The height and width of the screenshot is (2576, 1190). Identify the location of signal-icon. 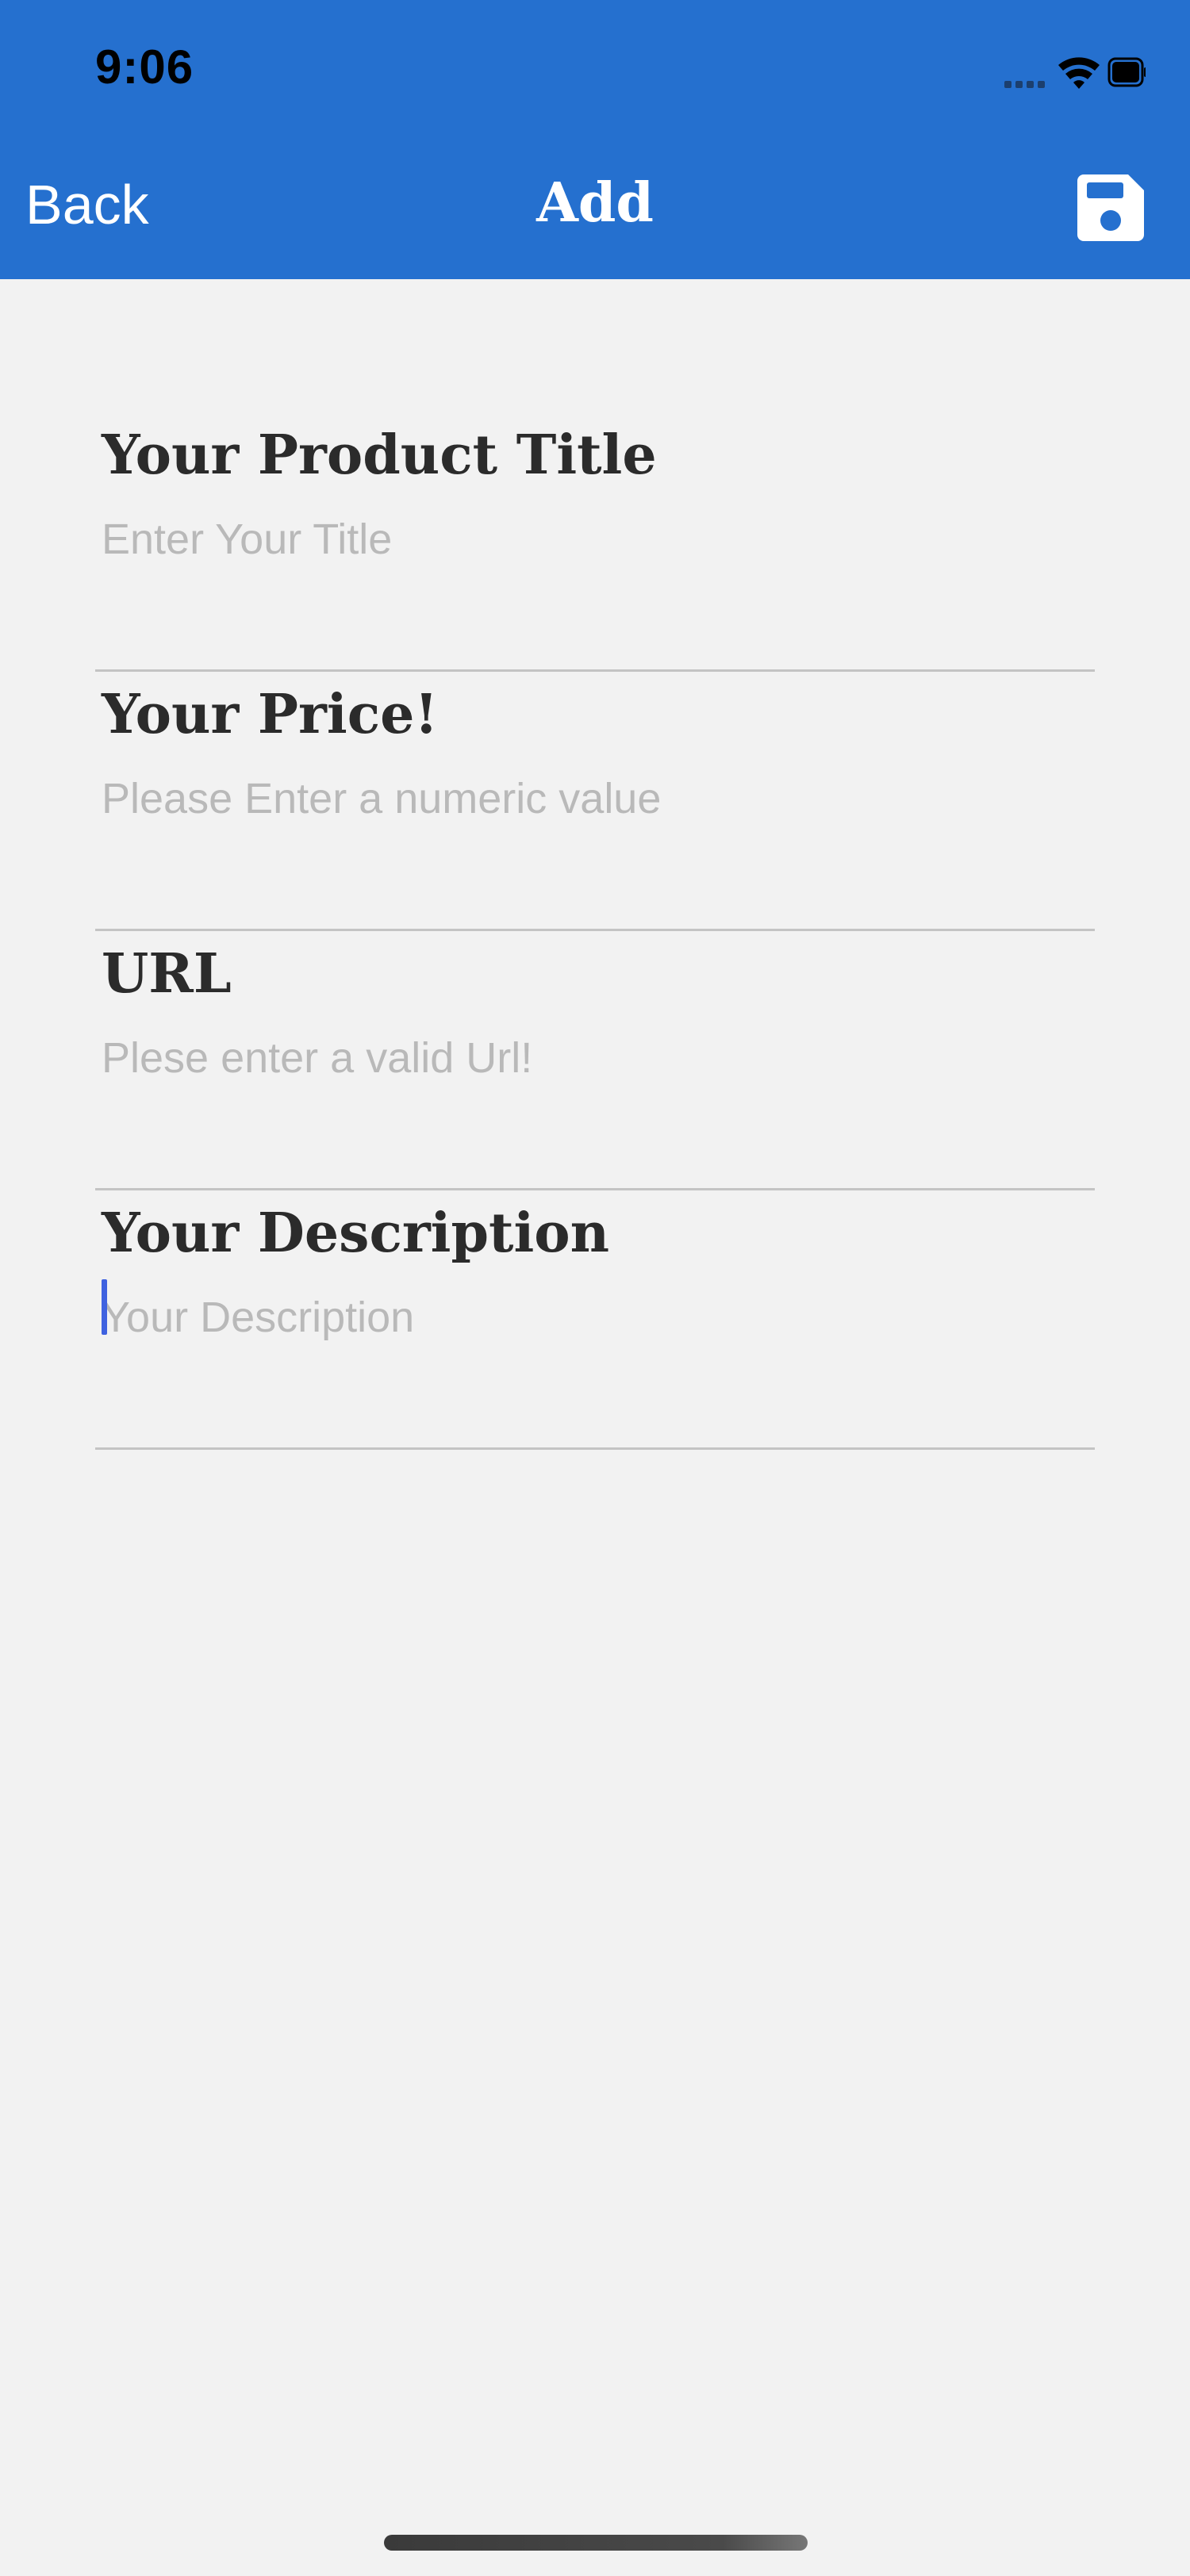
(1024, 84).